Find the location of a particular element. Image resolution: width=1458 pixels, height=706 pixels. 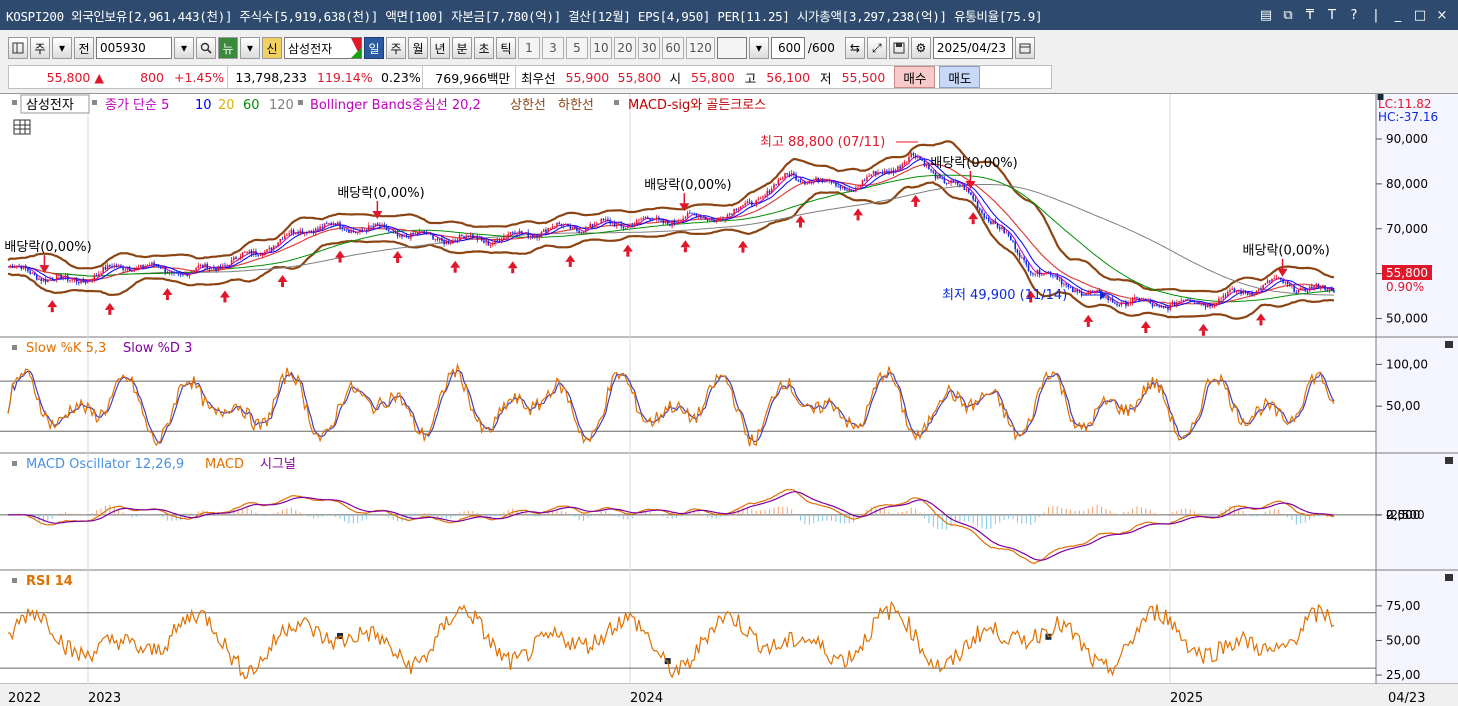

legend-ma20: 20 is located at coordinates (226, 105).